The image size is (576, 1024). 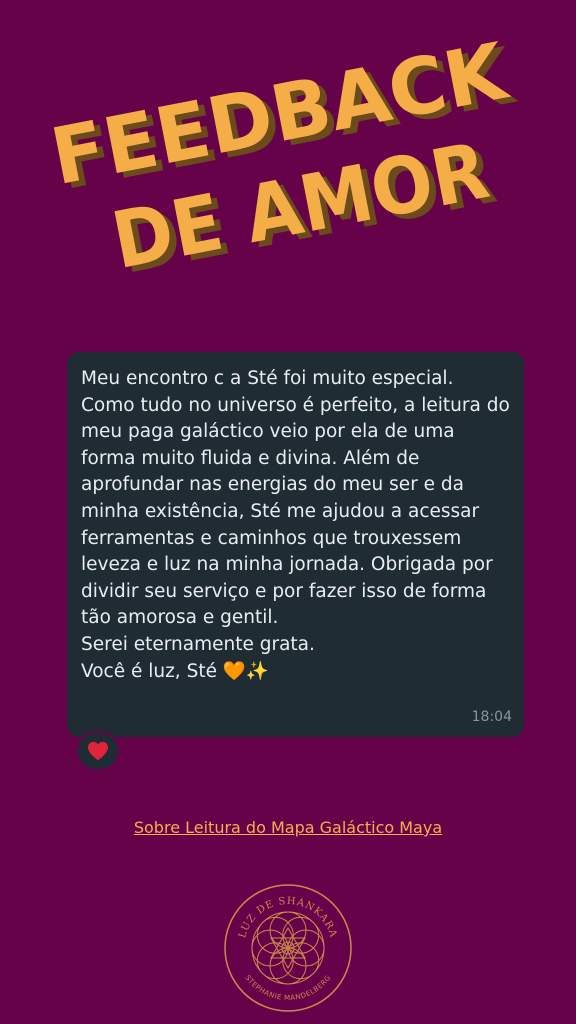 I want to click on message-timestamp: 18:04, so click(x=491, y=717).